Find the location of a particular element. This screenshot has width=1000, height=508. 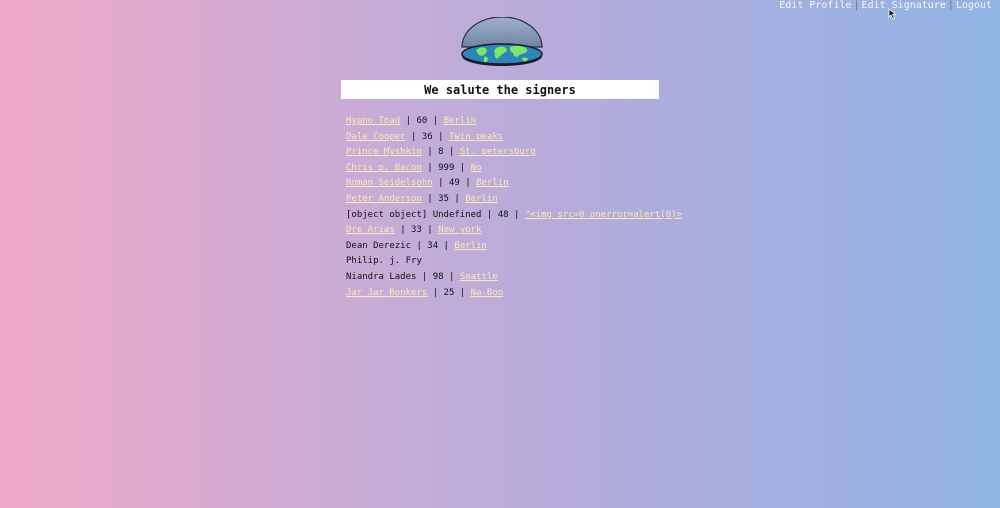

signer-age: 36 is located at coordinates (427, 136).